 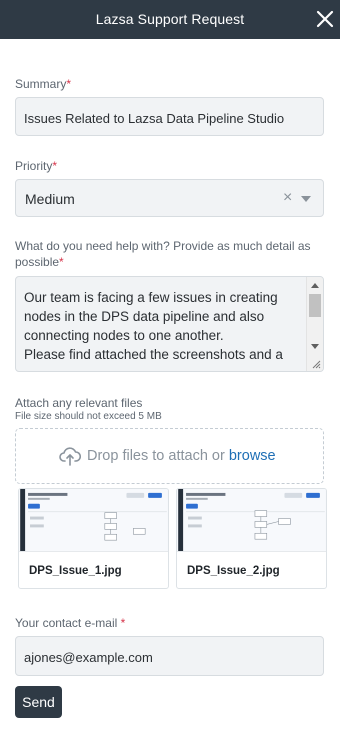 What do you see at coordinates (252, 456) in the screenshot?
I see `browse-link: browse` at bounding box center [252, 456].